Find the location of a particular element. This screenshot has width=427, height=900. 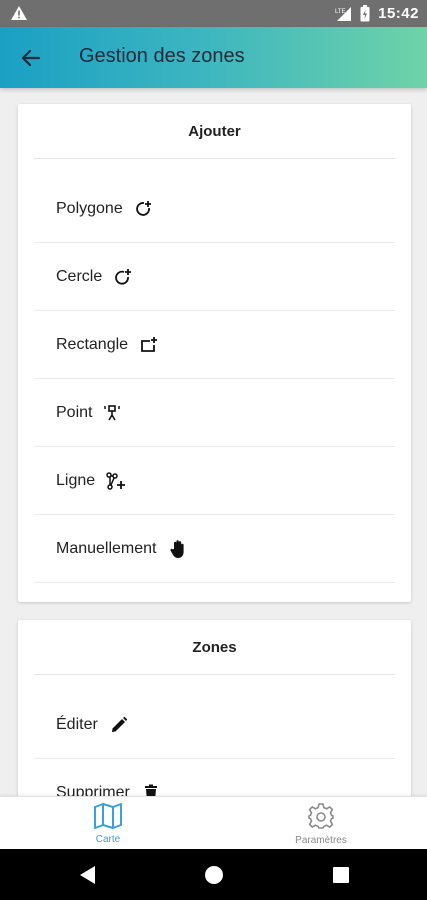

edit-zone-label: Éditer is located at coordinates (77, 724).